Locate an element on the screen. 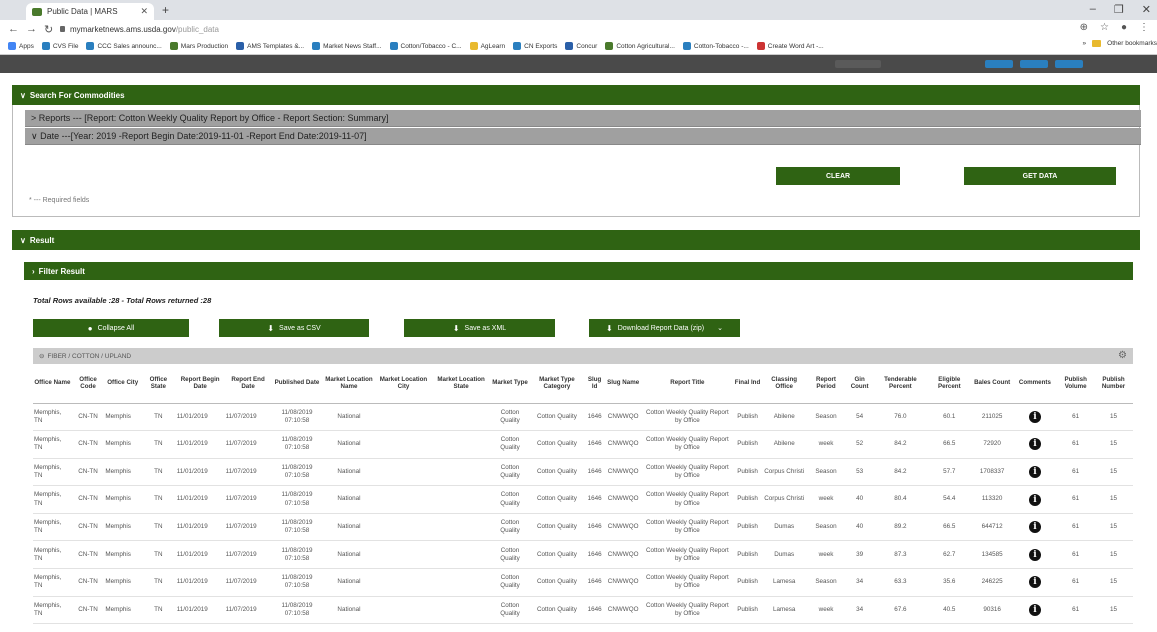  forward-icon: → is located at coordinates (31, 29).